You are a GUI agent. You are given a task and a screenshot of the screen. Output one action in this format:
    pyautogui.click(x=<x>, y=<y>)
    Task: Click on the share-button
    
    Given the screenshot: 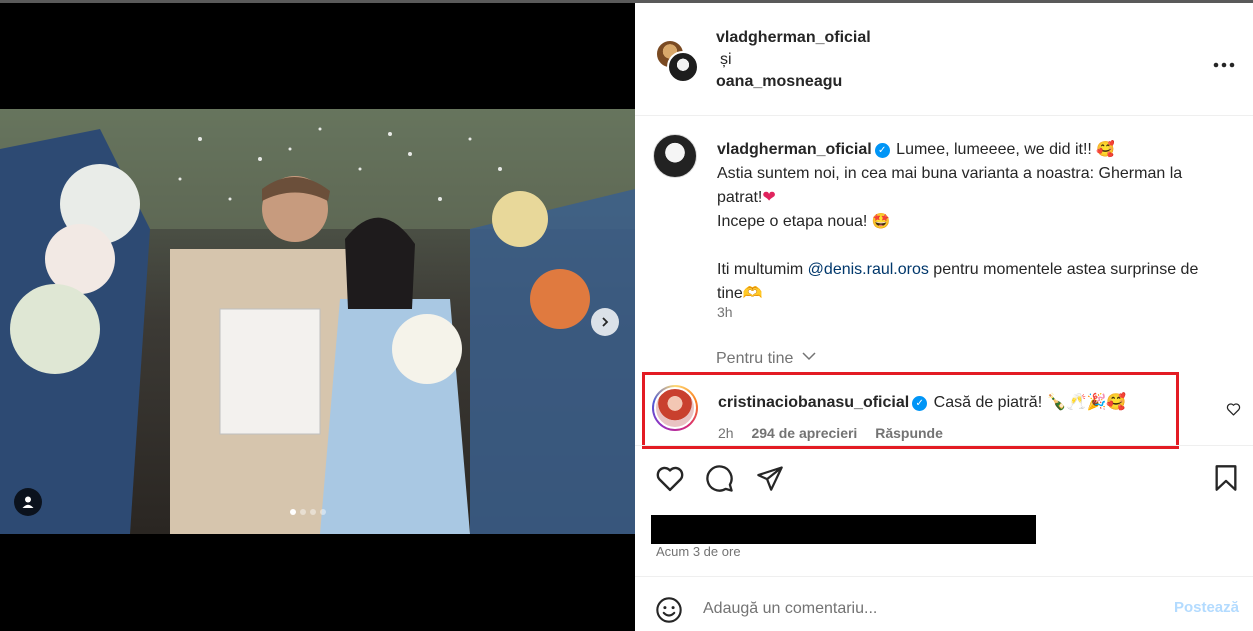 What is the action you would take?
    pyautogui.click(x=770, y=480)
    